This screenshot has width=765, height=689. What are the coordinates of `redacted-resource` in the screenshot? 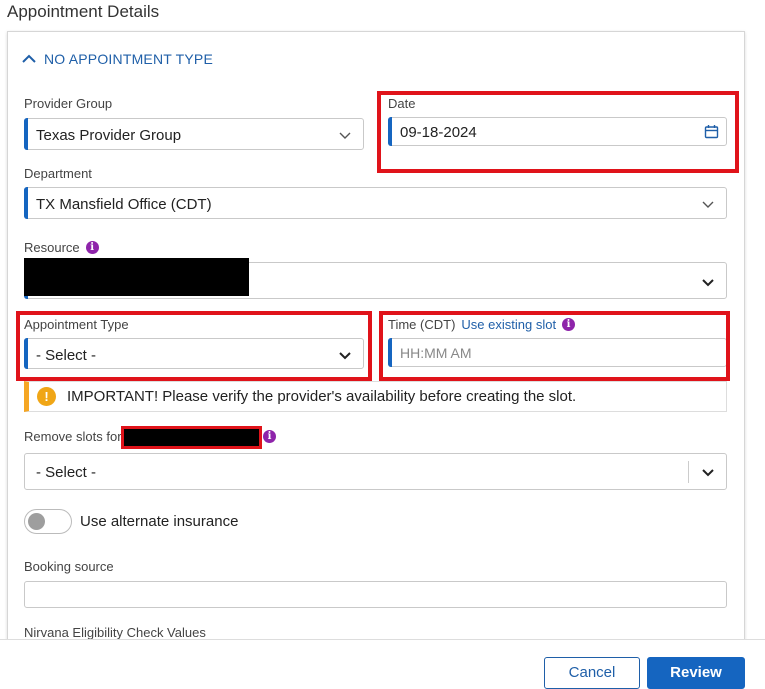 It's located at (136, 277).